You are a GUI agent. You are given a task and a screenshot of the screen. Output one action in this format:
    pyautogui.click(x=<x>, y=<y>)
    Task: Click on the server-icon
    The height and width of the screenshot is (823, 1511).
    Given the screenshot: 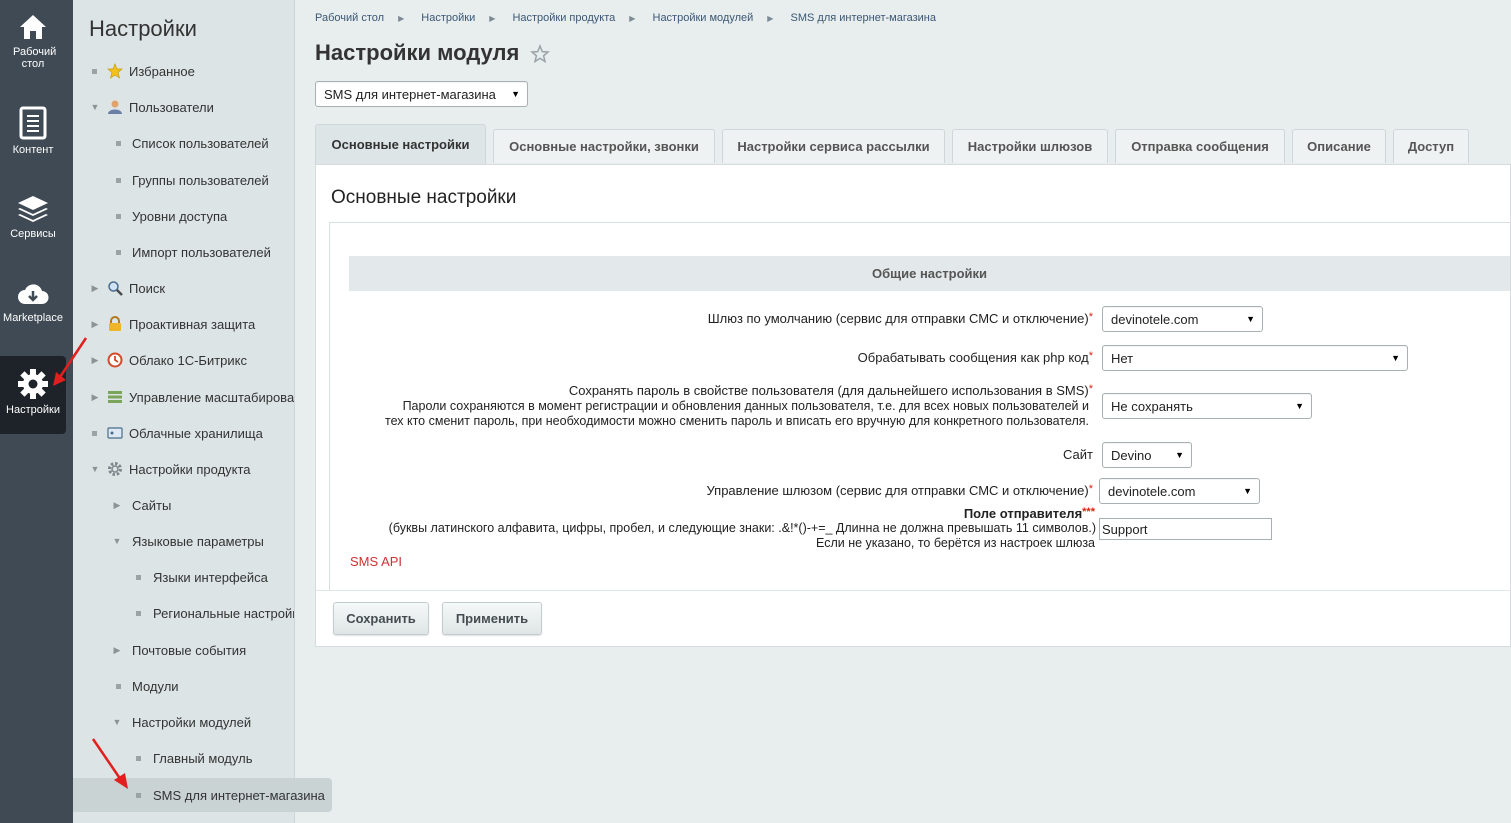 What is the action you would take?
    pyautogui.click(x=115, y=397)
    